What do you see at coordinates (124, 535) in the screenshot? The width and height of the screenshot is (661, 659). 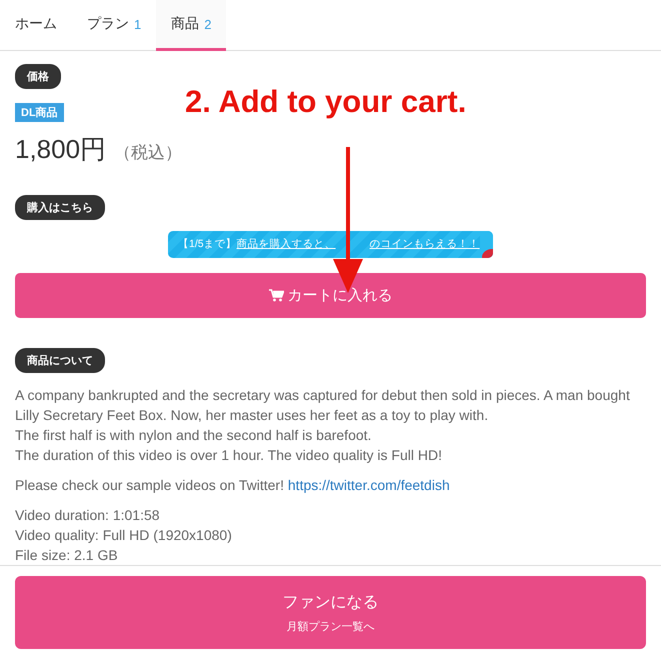 I see `spec-line: Video quality: Full HD (1920x1080)` at bounding box center [124, 535].